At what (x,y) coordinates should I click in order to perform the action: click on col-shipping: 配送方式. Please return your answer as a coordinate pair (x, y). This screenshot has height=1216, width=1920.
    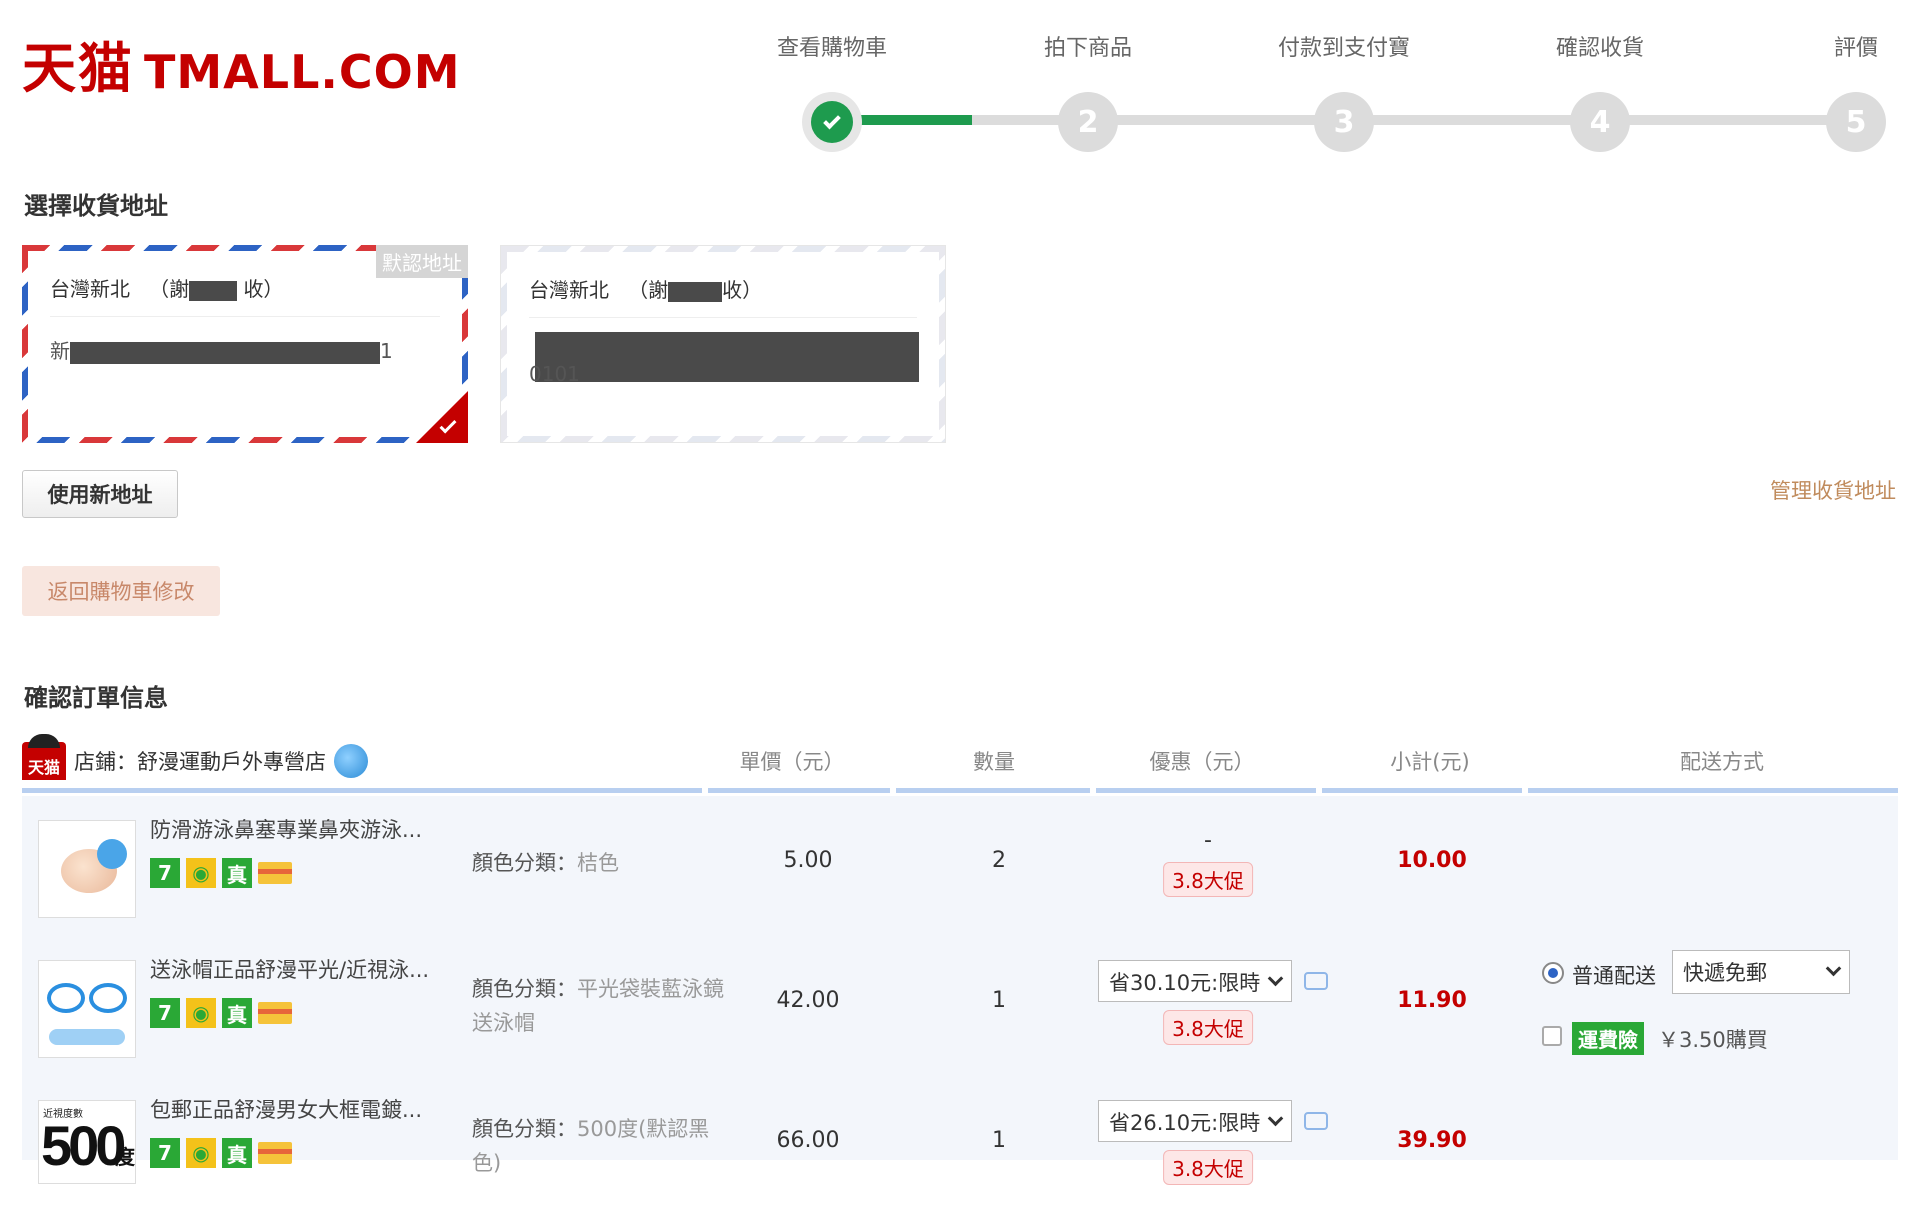
    Looking at the image, I should click on (1722, 762).